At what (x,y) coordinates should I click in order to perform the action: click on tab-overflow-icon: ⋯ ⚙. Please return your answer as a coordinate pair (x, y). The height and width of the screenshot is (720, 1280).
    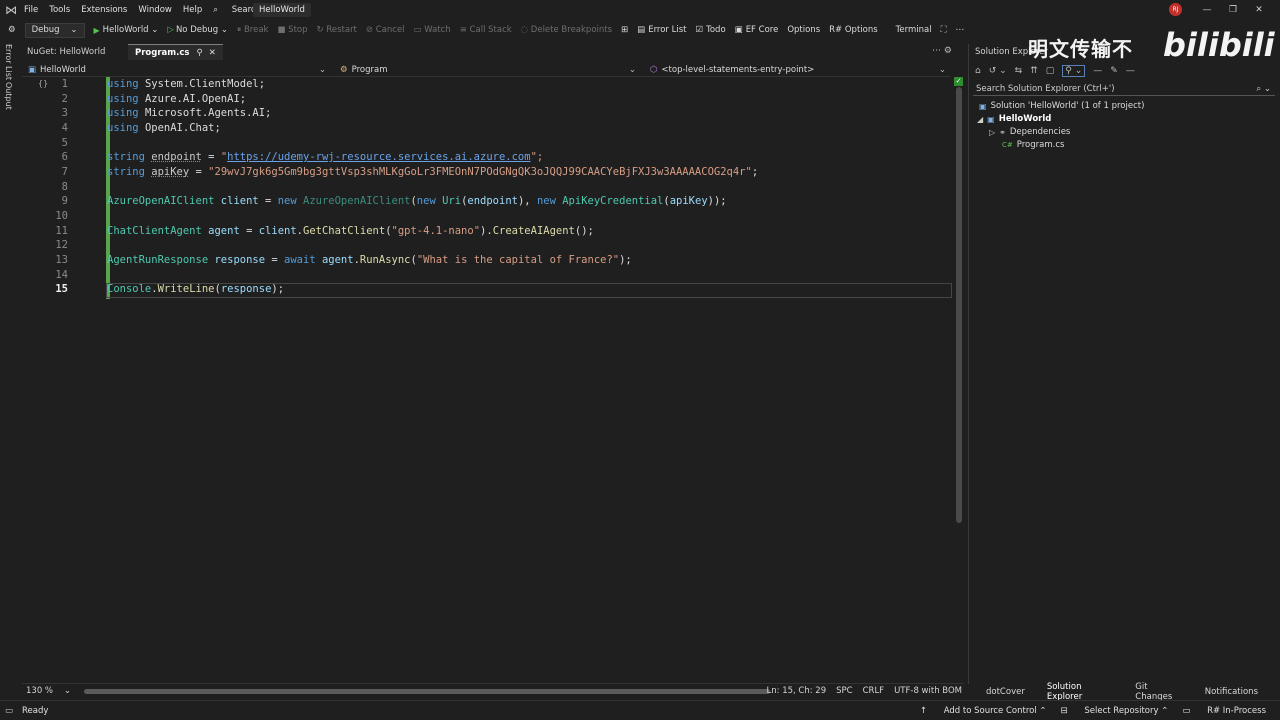
    Looking at the image, I should click on (942, 51).